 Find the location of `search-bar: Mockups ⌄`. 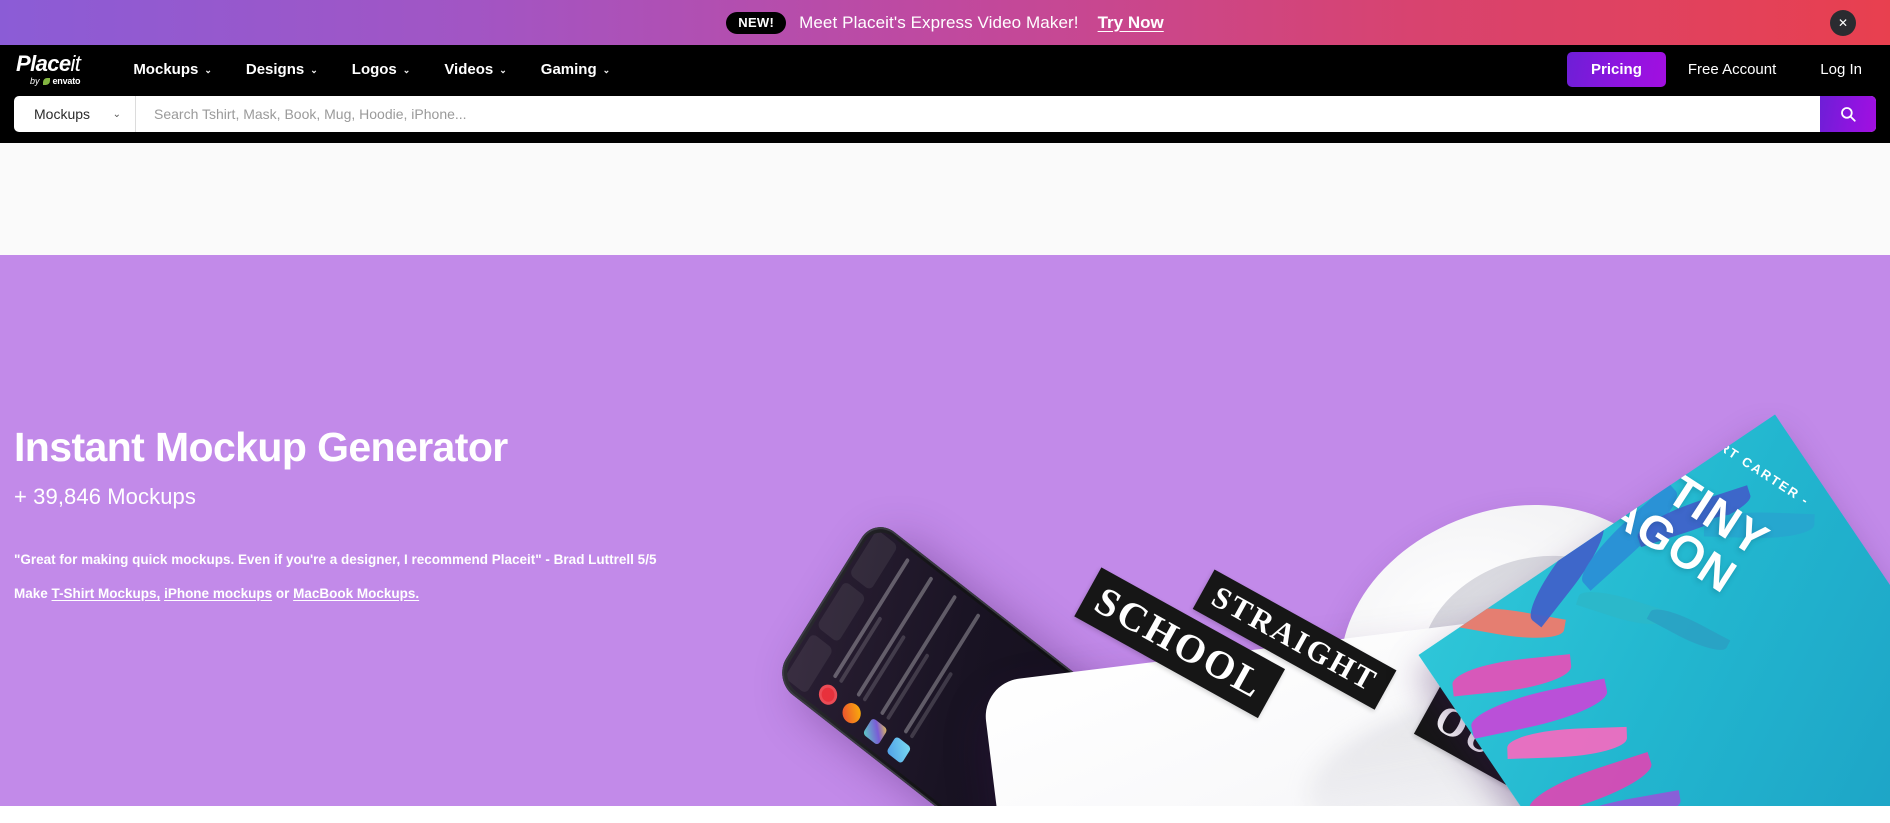

search-bar: Mockups ⌄ is located at coordinates (945, 114).